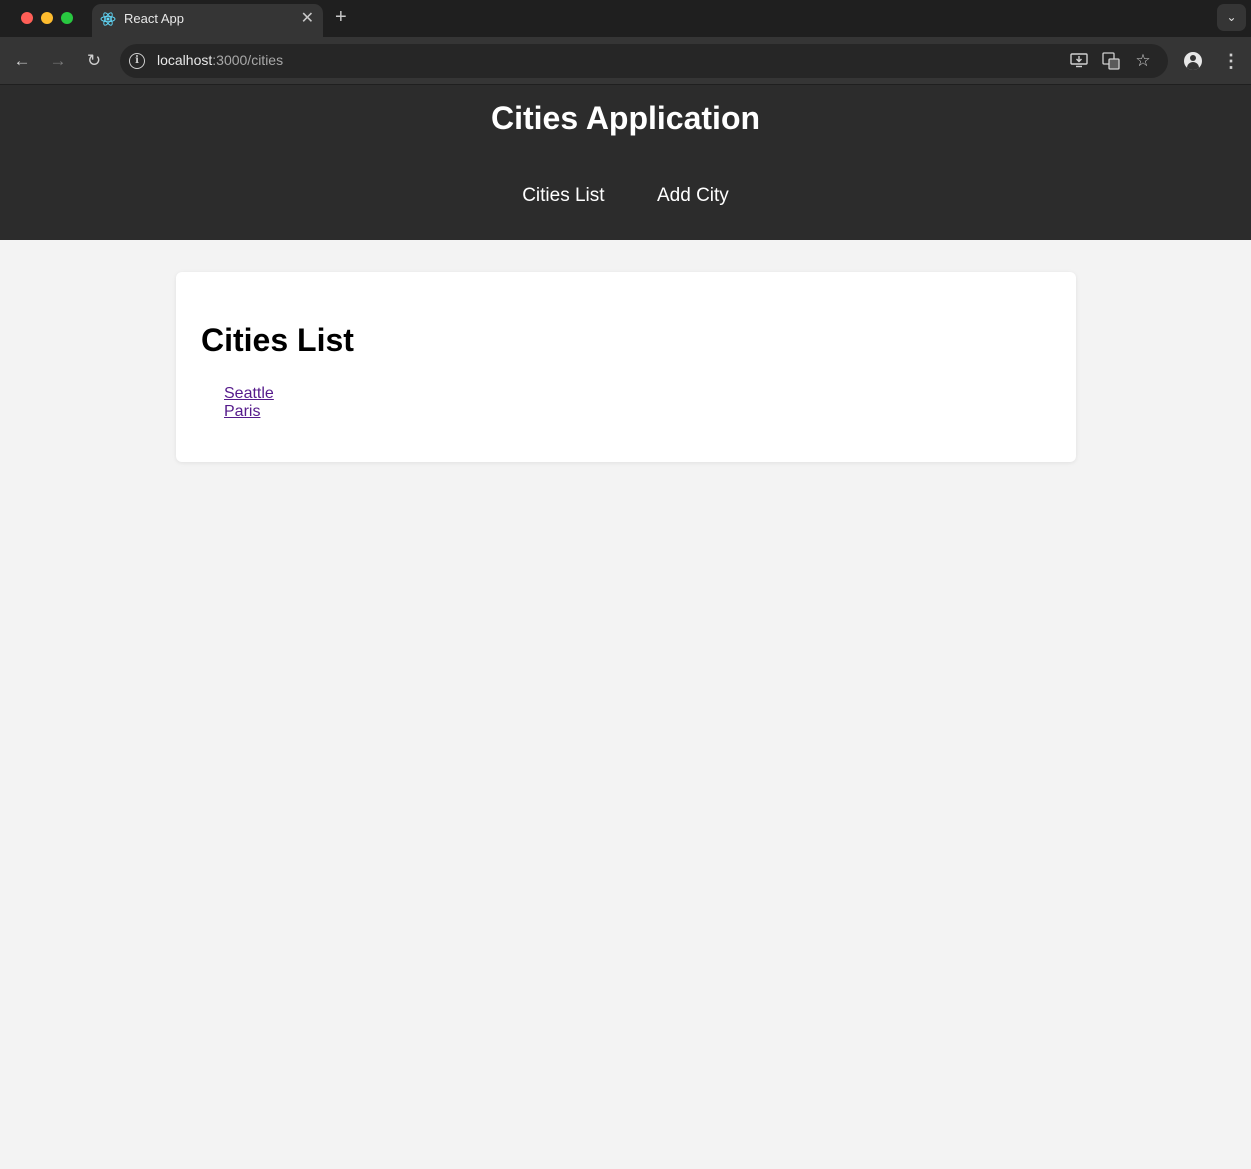  What do you see at coordinates (626, 367) in the screenshot?
I see `cities-card: Cities List Seattle Paris` at bounding box center [626, 367].